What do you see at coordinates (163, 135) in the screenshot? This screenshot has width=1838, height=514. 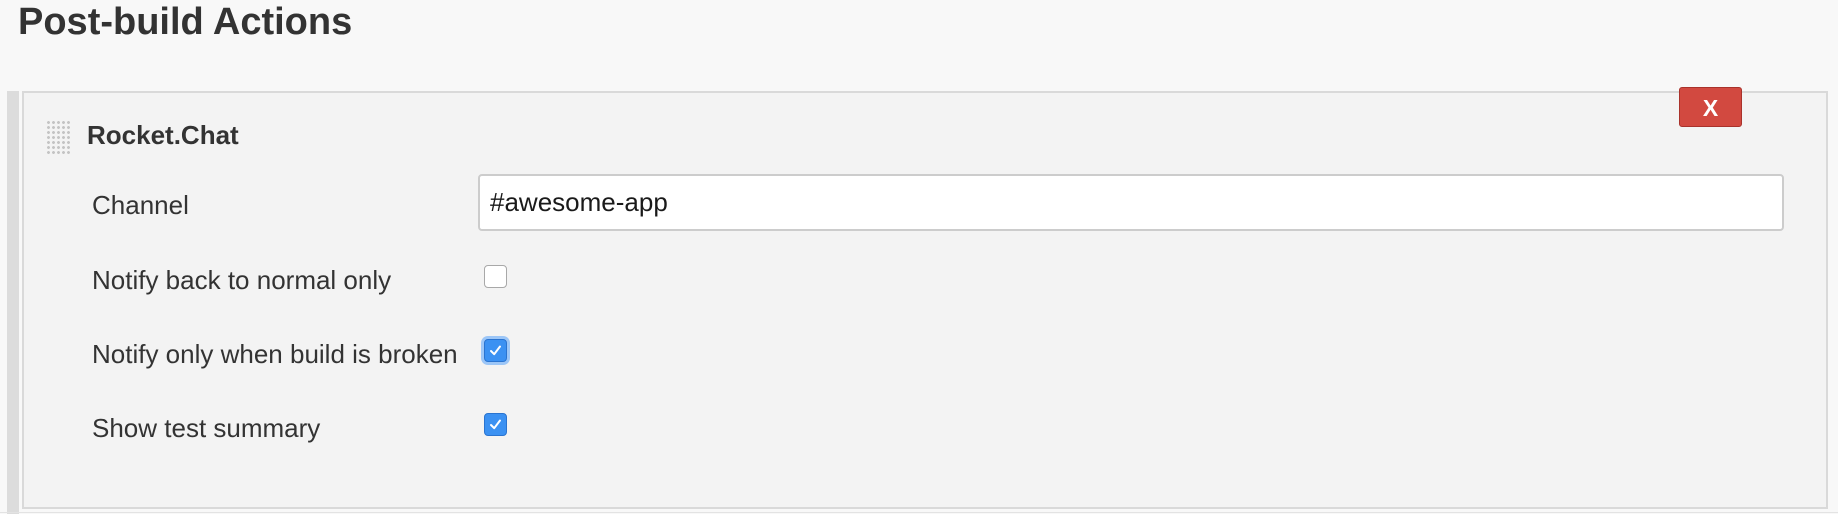 I see `panel-title: Rocket.Chat` at bounding box center [163, 135].